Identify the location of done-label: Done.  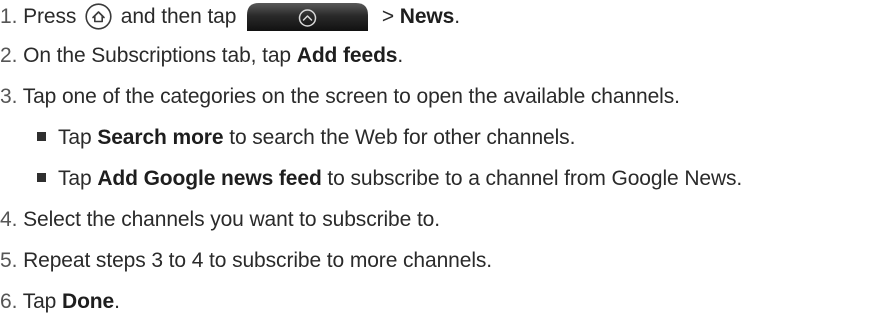
(88, 301).